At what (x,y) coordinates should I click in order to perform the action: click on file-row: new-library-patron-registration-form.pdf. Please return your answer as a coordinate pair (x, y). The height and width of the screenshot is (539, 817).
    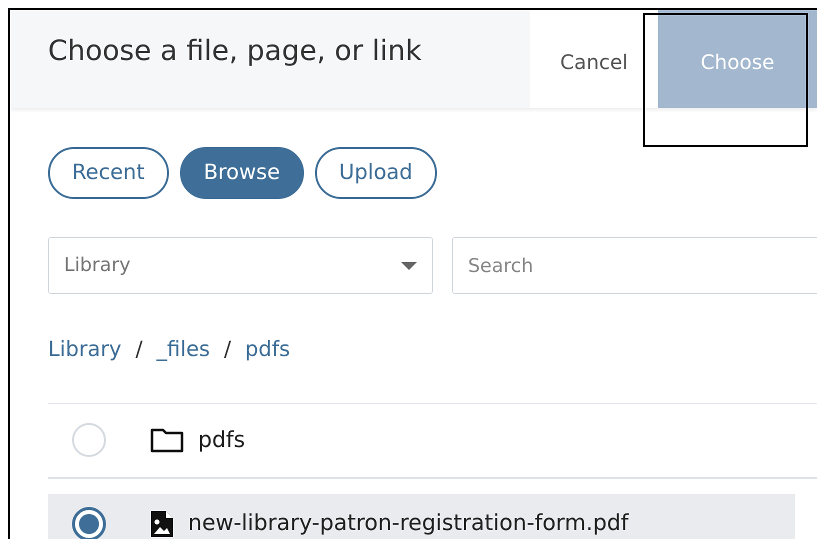
    Looking at the image, I should click on (421, 516).